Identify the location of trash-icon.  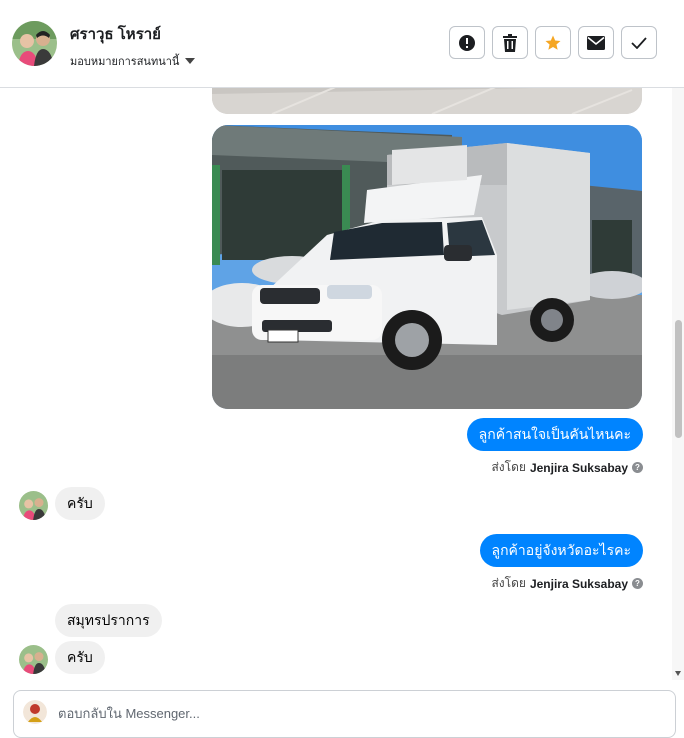
(510, 42).